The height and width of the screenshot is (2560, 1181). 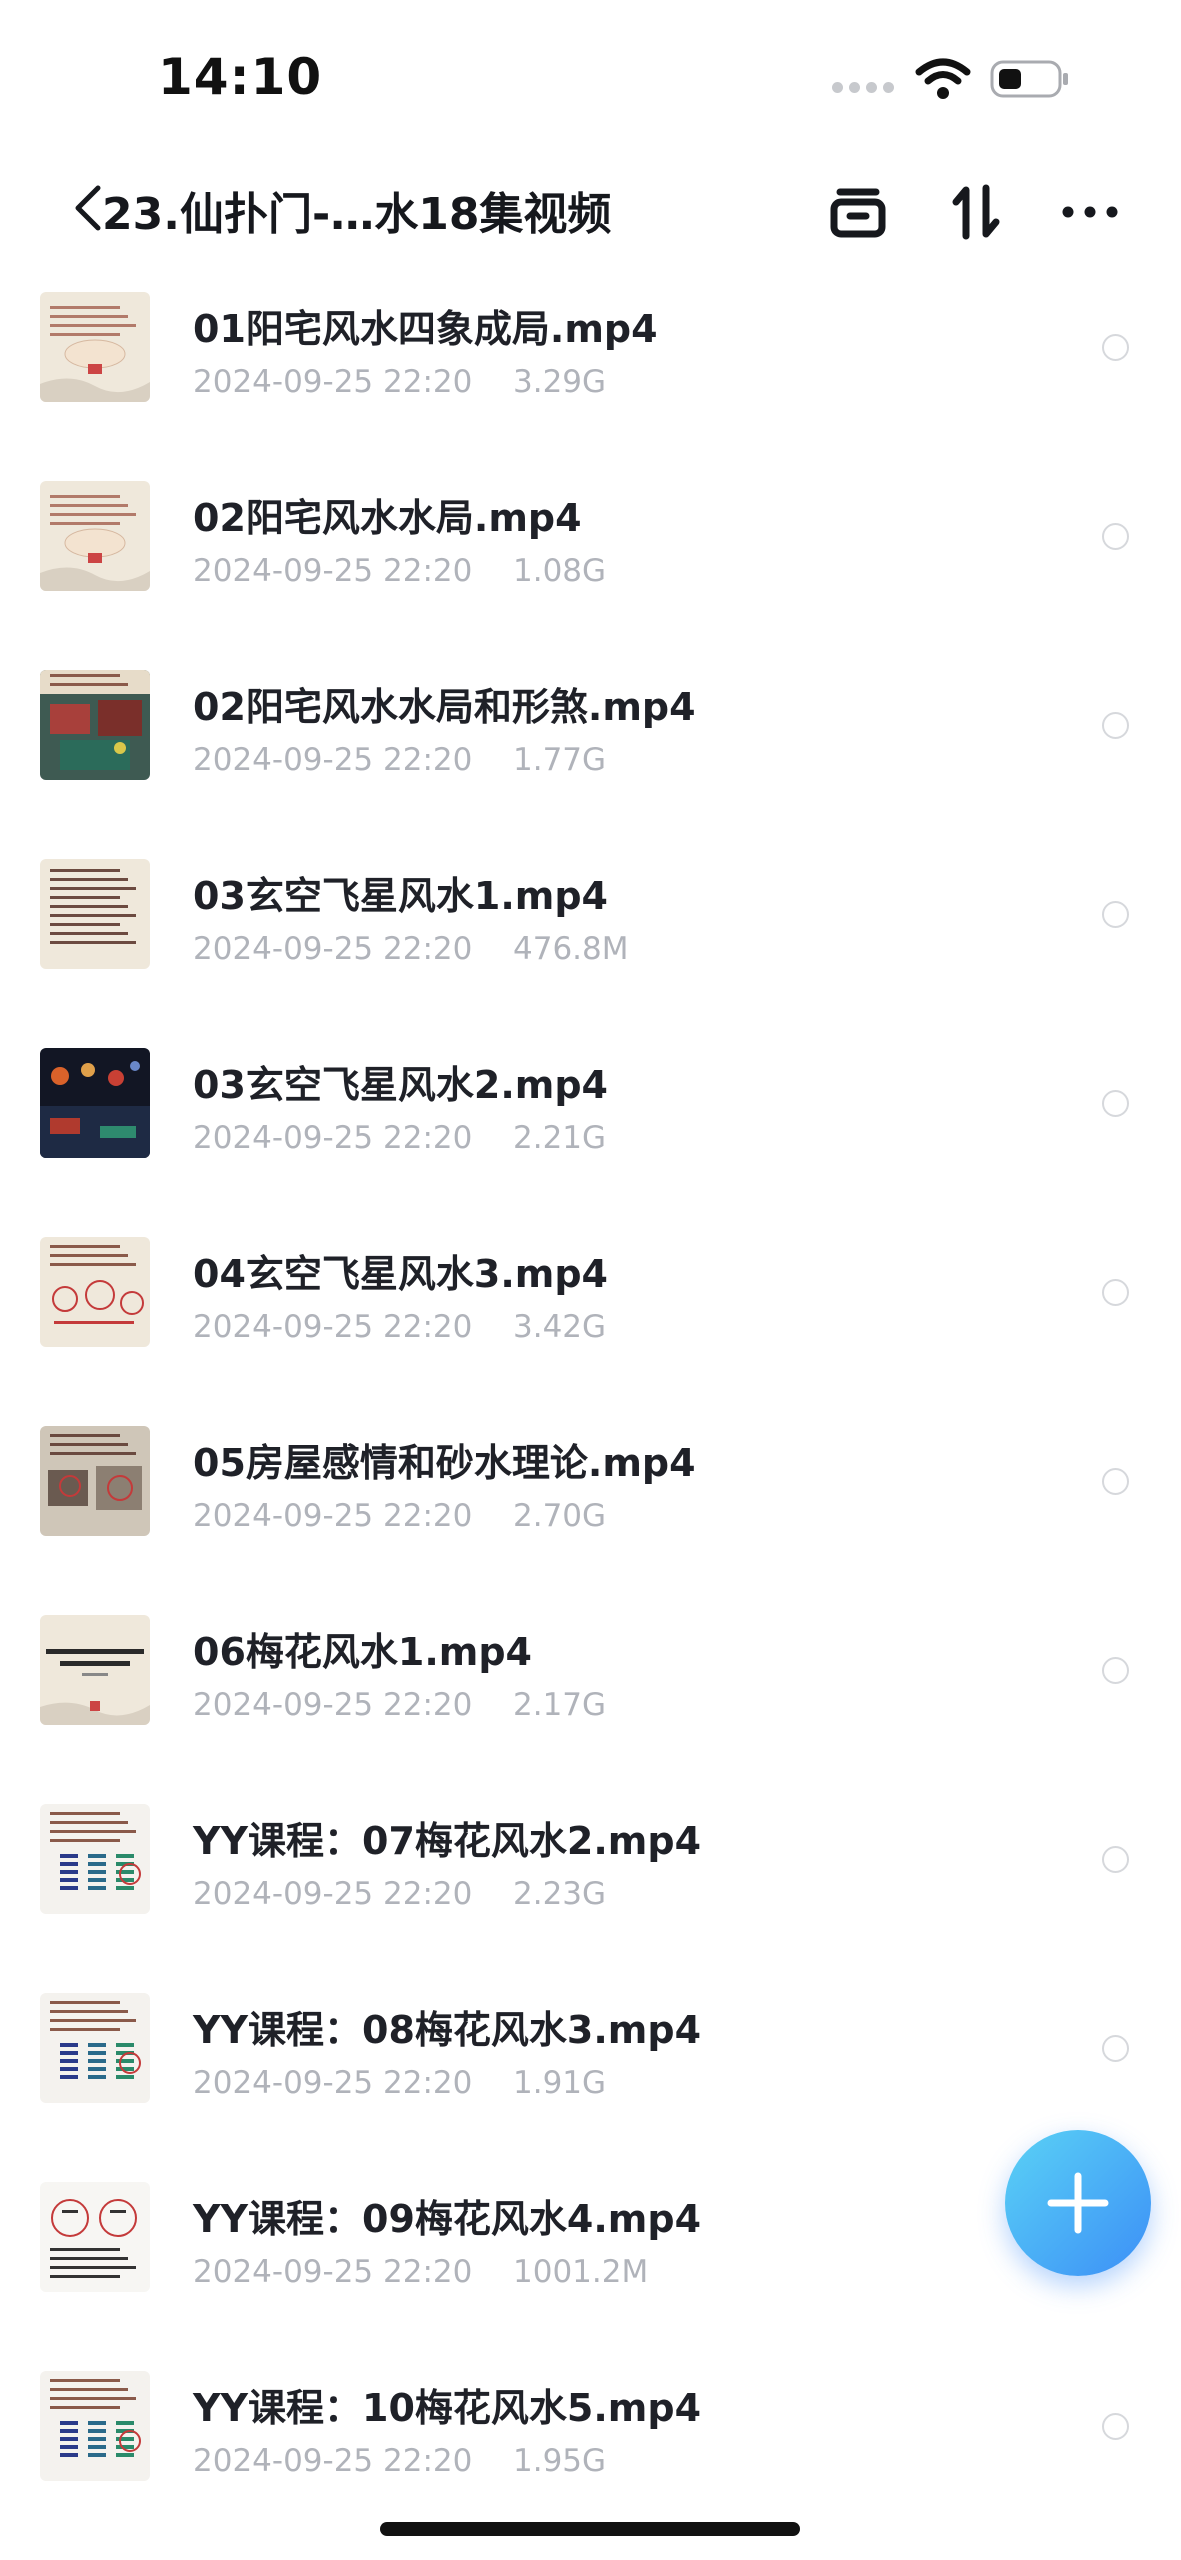 What do you see at coordinates (560, 1516) in the screenshot?
I see `file-size: 2.70G` at bounding box center [560, 1516].